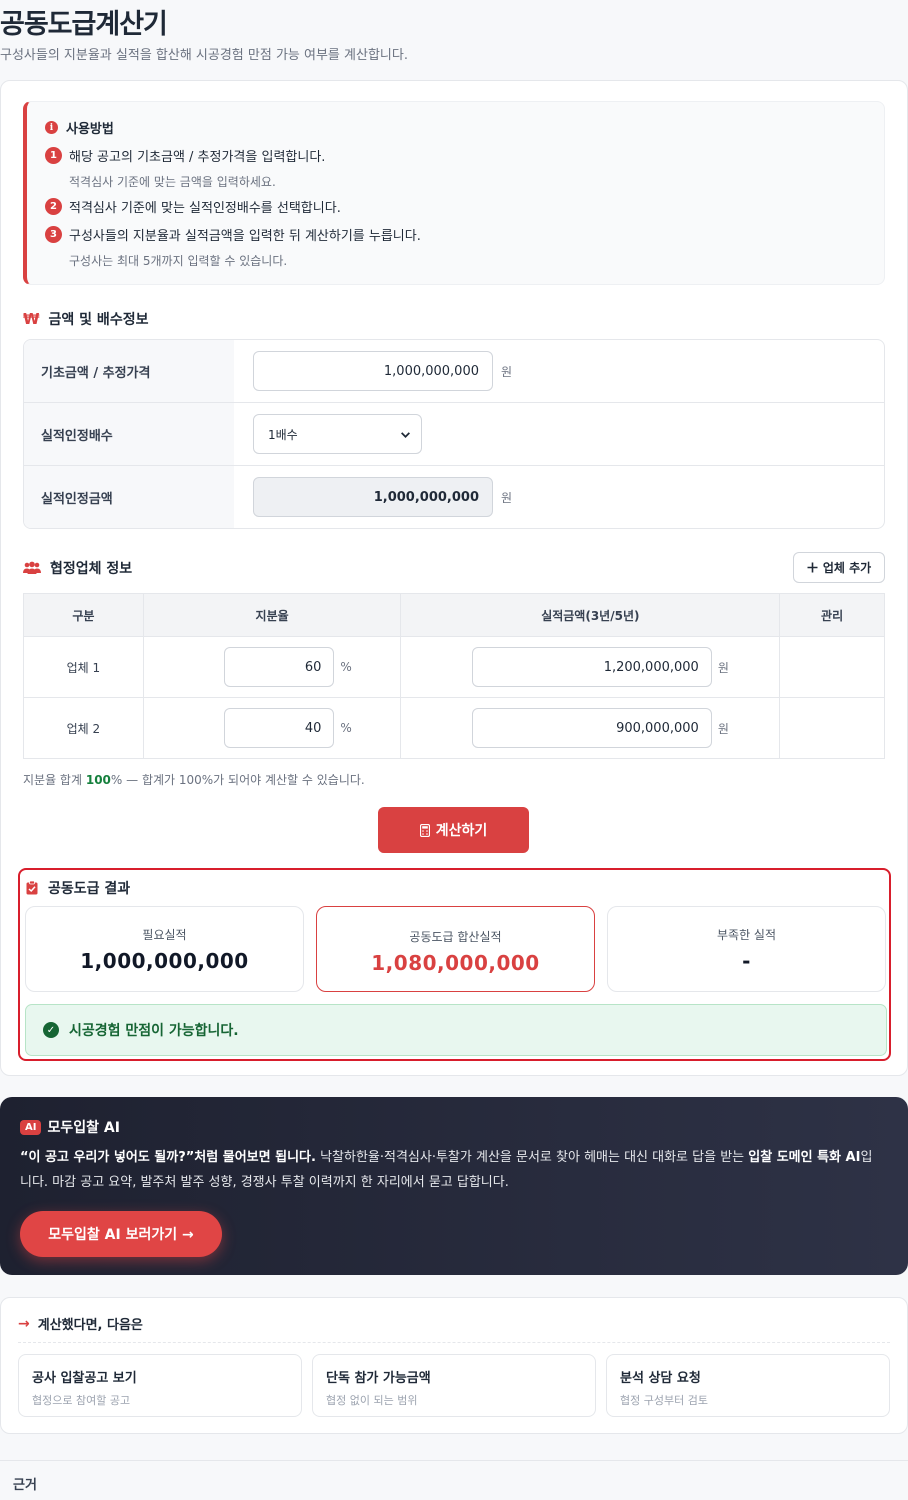 This screenshot has width=908, height=1500. What do you see at coordinates (89, 889) in the screenshot?
I see `result-title-text: 공동도급 결과` at bounding box center [89, 889].